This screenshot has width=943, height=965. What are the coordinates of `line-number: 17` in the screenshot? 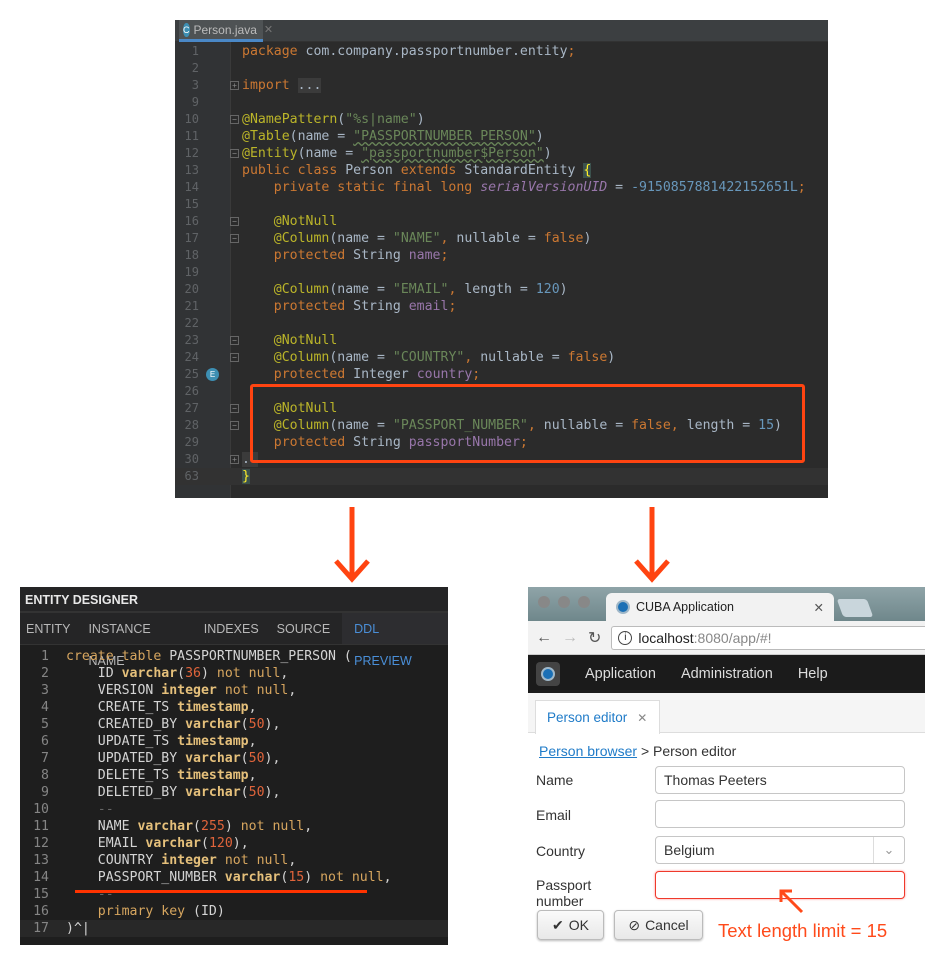 It's located at (191, 238).